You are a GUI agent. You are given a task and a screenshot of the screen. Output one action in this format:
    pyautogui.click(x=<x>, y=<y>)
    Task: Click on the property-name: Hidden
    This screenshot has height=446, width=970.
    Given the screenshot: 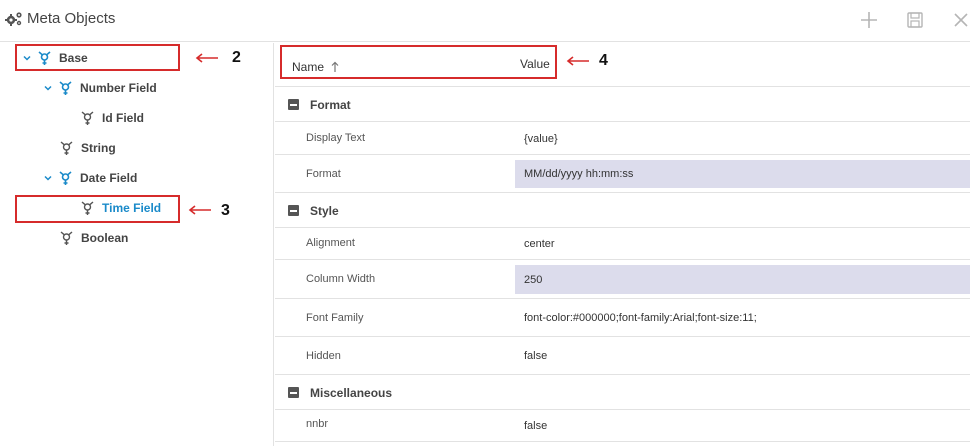 What is the action you would take?
    pyautogui.click(x=323, y=356)
    